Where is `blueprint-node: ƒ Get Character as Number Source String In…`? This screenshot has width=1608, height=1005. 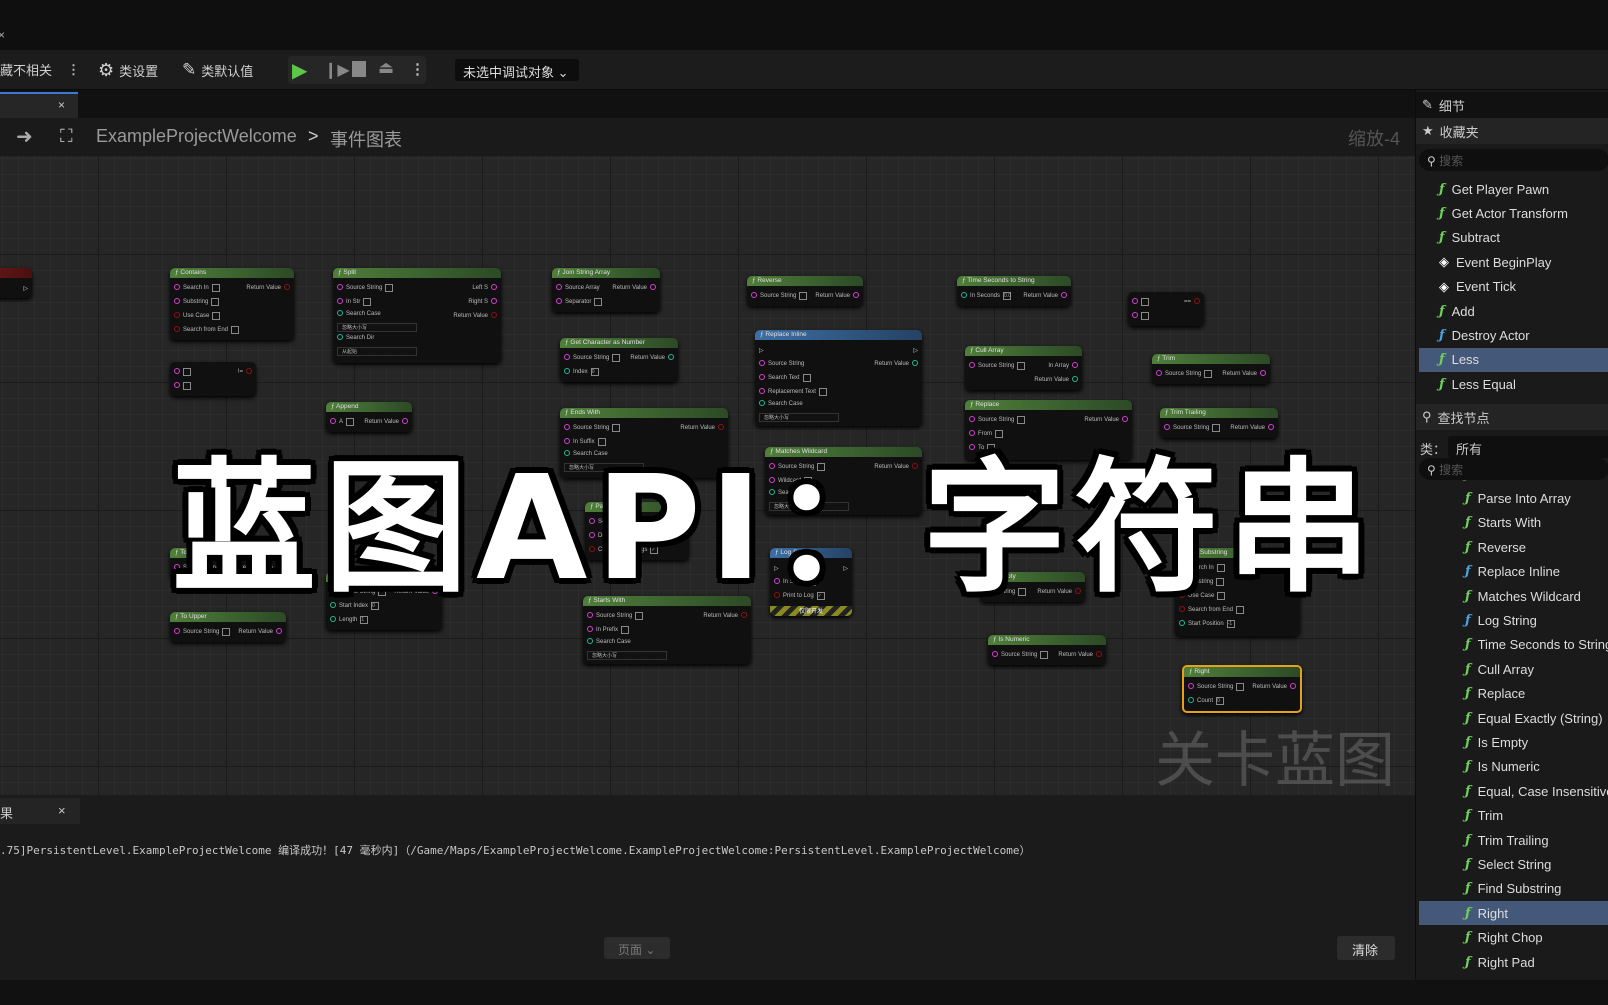 blueprint-node: ƒ Get Character as Number Source String In… is located at coordinates (619, 360).